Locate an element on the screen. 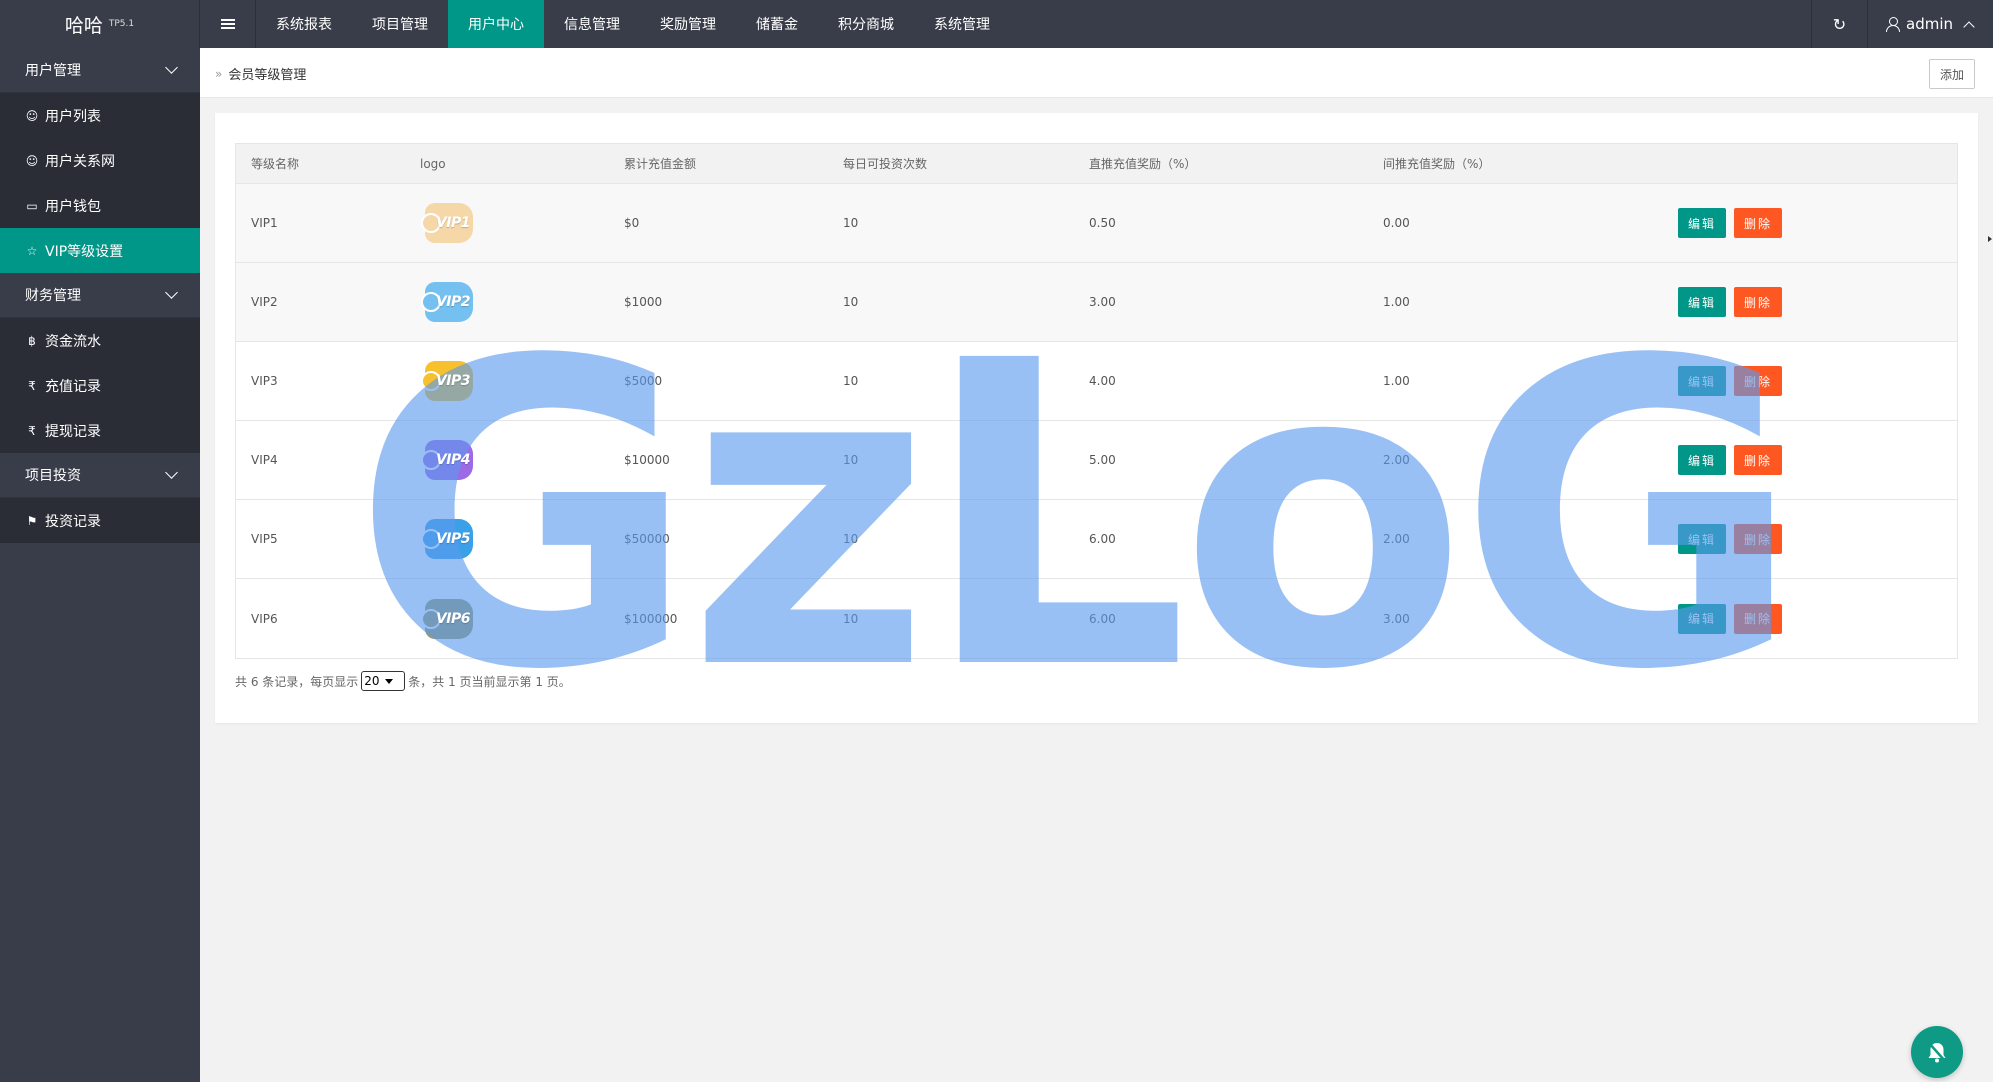 The height and width of the screenshot is (1082, 1993). vip-badge-icon: VIP5 is located at coordinates (447, 539).